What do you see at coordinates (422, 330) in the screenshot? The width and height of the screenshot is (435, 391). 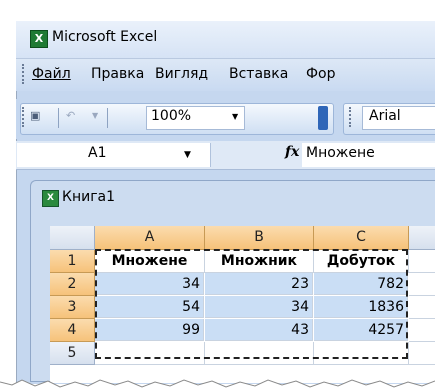 I see `cell-d4` at bounding box center [422, 330].